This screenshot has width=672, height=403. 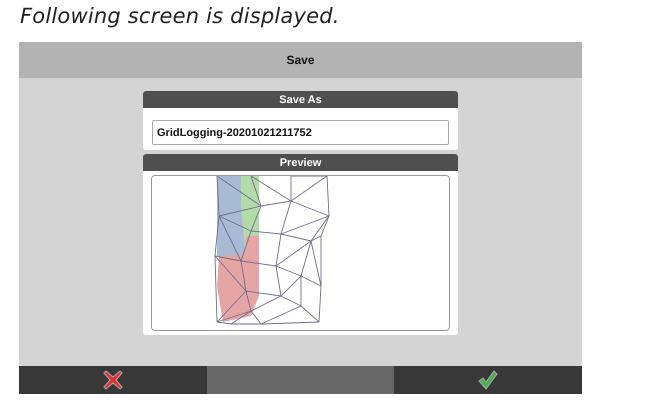 I want to click on filename-field: GridLogging-20201021211752, so click(x=300, y=132).